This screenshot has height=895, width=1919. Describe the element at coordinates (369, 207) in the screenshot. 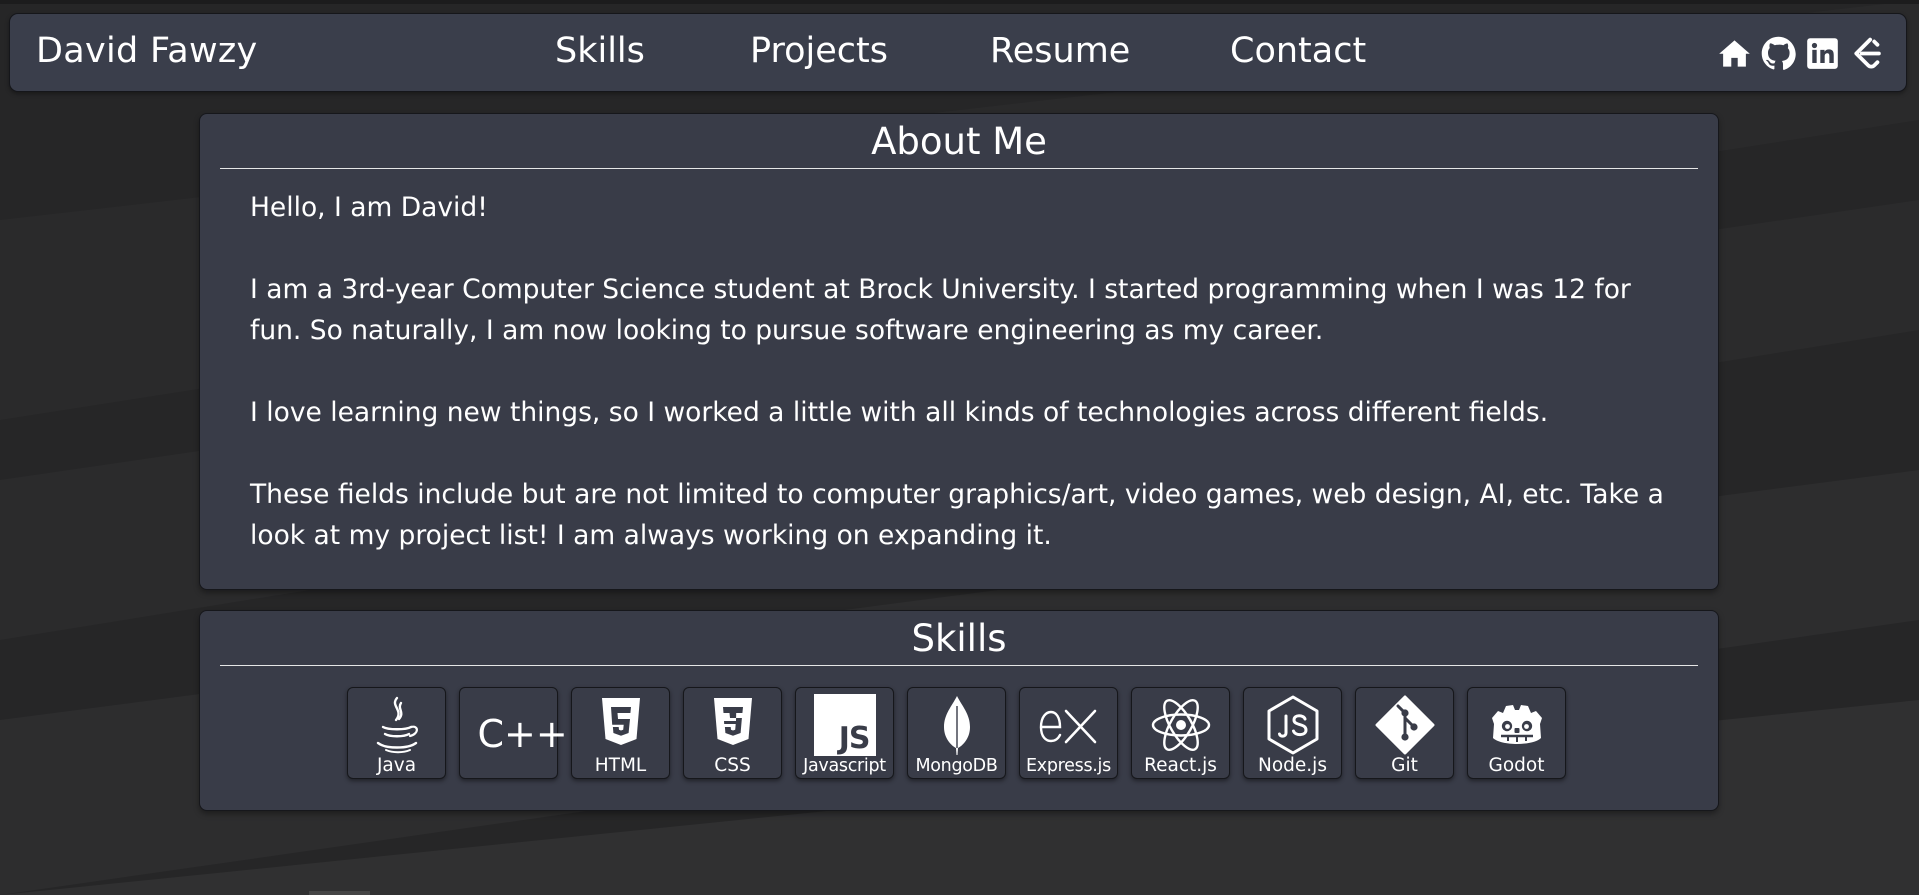

I see `about-paragraph: Hello, I am David!` at that location.